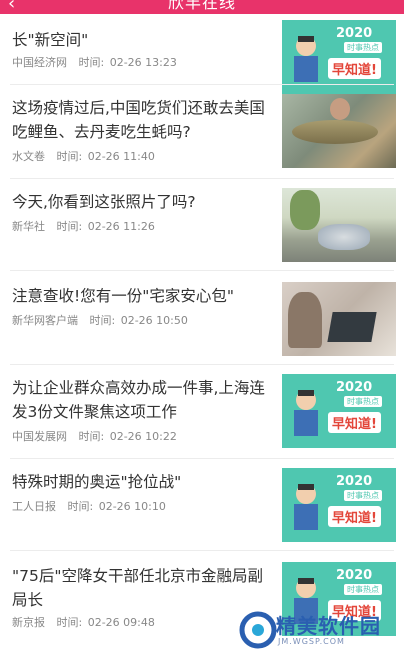 The height and width of the screenshot is (662, 404). What do you see at coordinates (143, 296) in the screenshot?
I see `article-title: 注意查收!您有一份"宅家安心包"` at bounding box center [143, 296].